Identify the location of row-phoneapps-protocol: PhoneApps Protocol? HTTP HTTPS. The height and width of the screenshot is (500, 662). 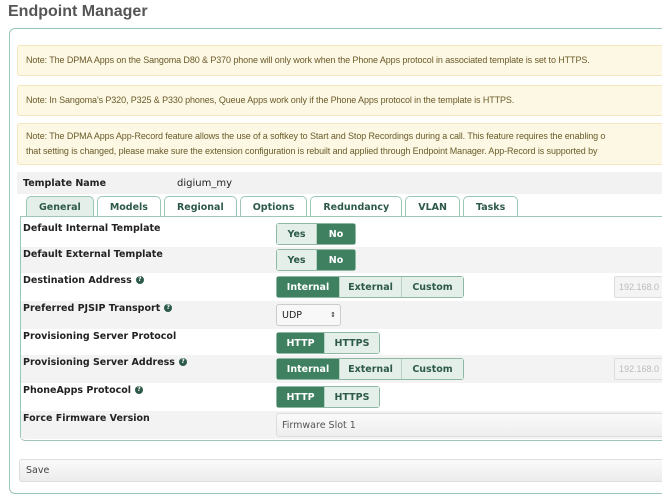
(341, 397).